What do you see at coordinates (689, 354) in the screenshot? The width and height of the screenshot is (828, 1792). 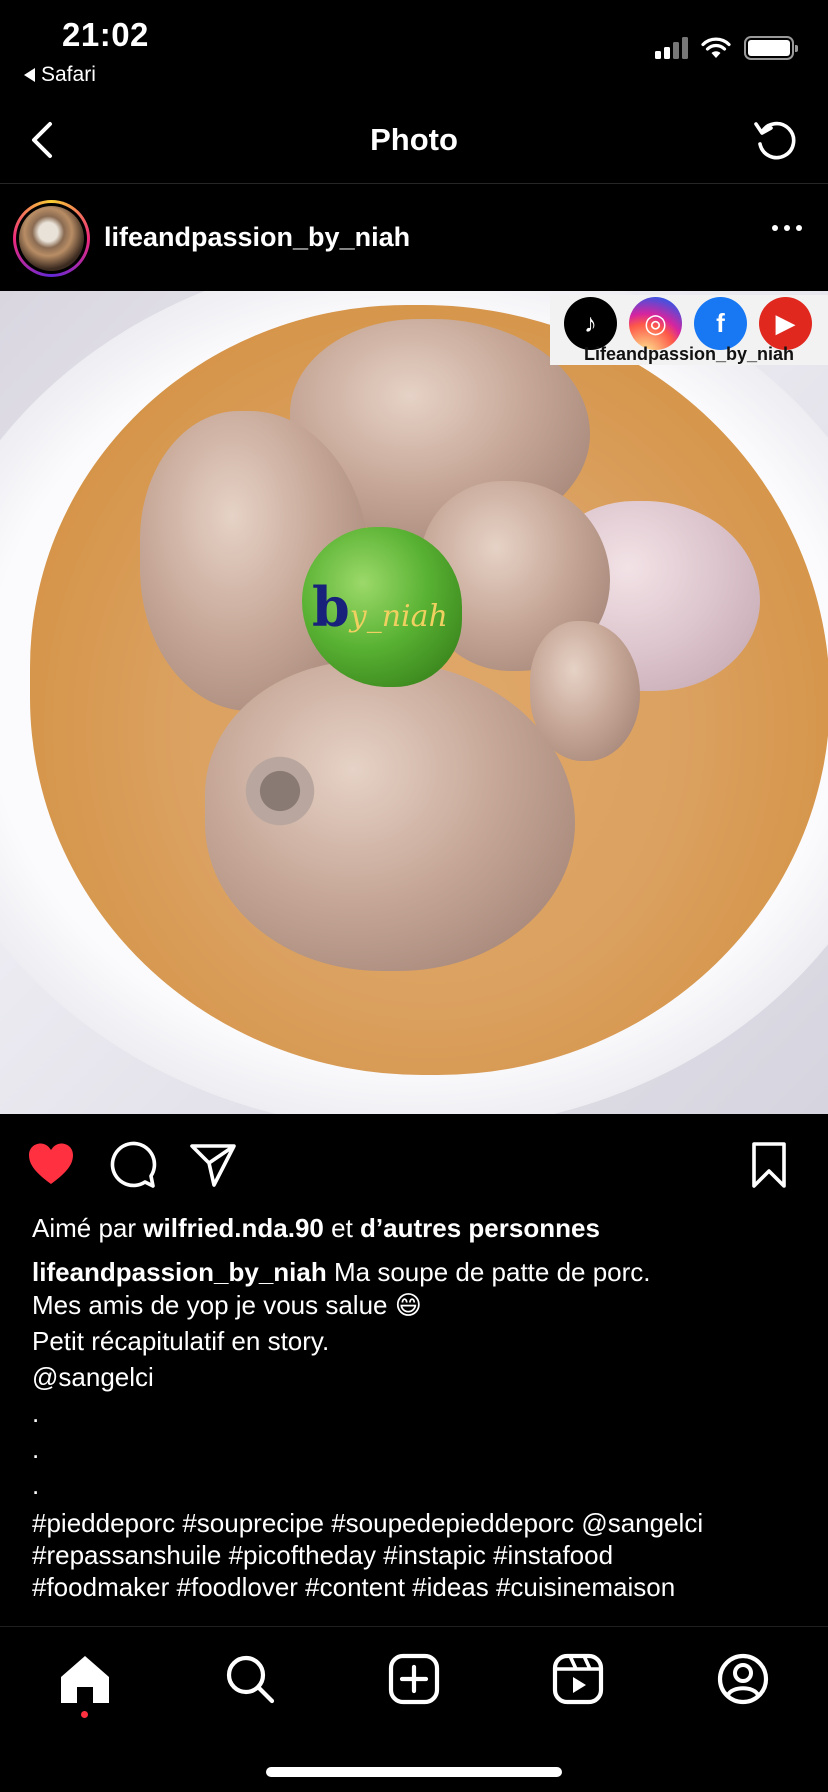 I see `watermark-handle: Lifeandpassion_by_niah` at bounding box center [689, 354].